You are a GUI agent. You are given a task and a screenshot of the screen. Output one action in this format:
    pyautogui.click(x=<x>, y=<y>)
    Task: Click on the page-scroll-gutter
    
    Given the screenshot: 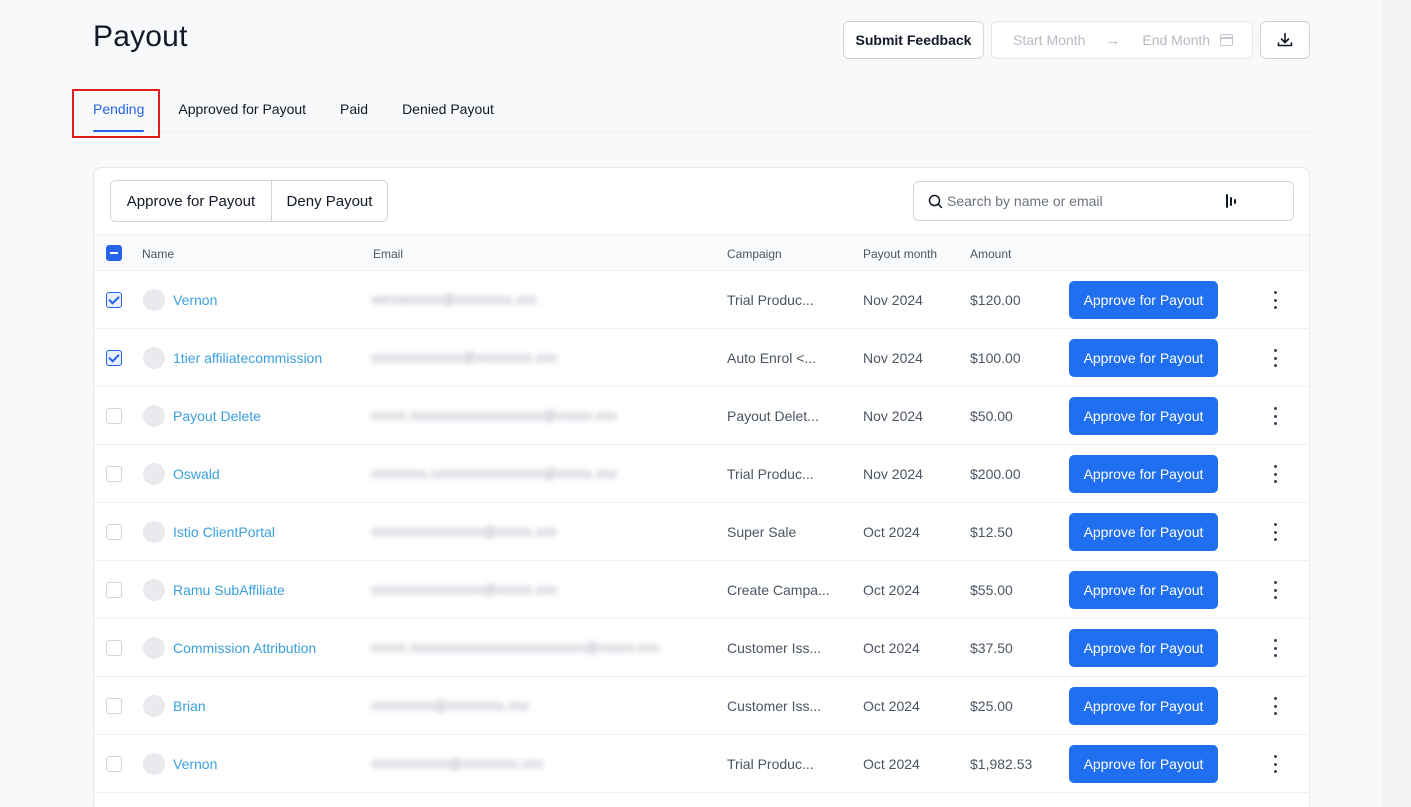 What is the action you would take?
    pyautogui.click(x=1396, y=403)
    